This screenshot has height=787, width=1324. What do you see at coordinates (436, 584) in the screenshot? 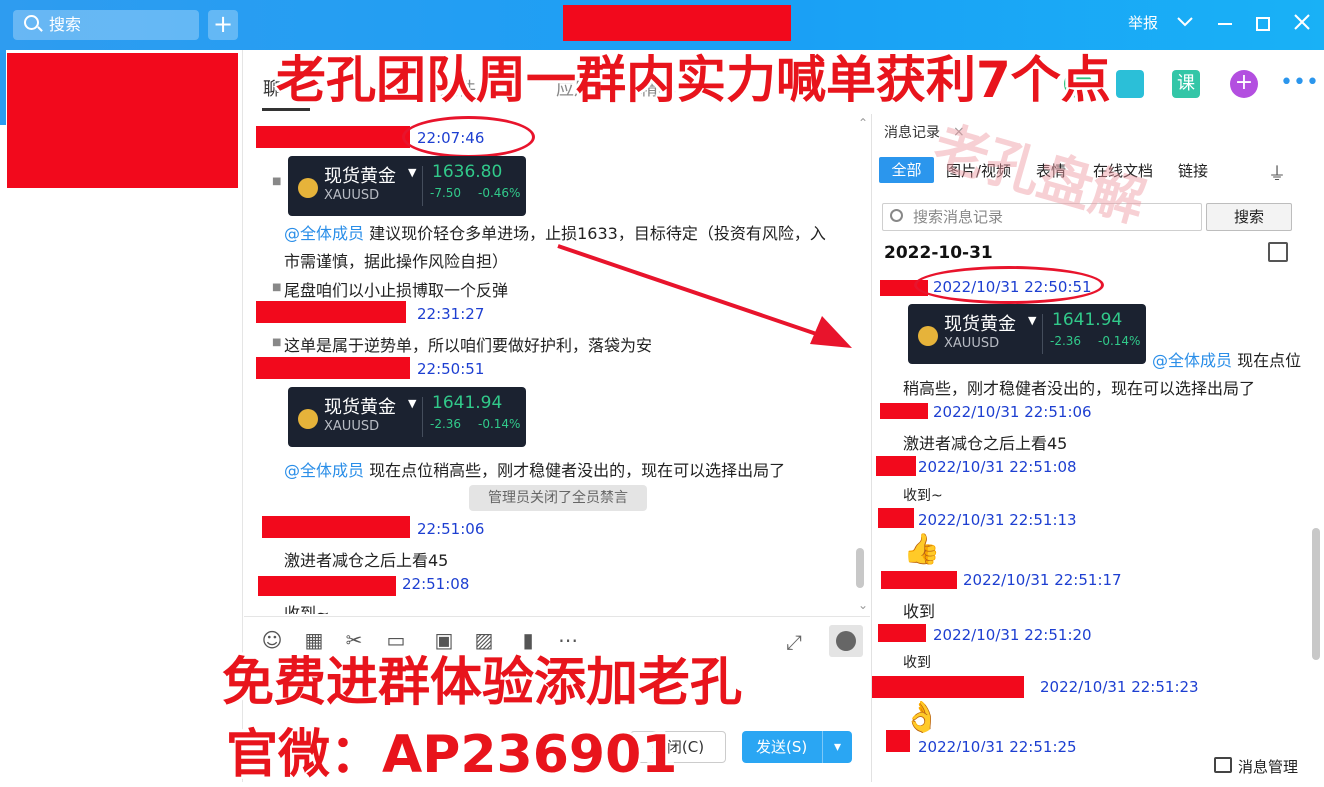
I see `message-time: 22:51:08` at bounding box center [436, 584].